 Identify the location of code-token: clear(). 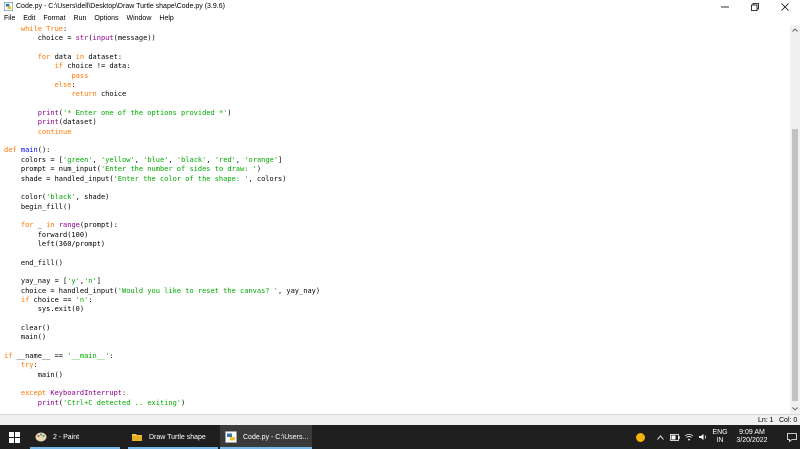
(27, 328).